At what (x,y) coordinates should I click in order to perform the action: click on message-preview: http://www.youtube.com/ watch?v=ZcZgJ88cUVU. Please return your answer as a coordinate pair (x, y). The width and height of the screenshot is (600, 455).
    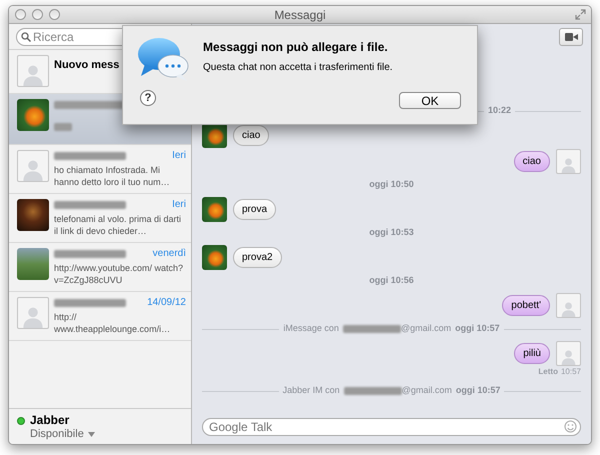
    Looking at the image, I should click on (119, 274).